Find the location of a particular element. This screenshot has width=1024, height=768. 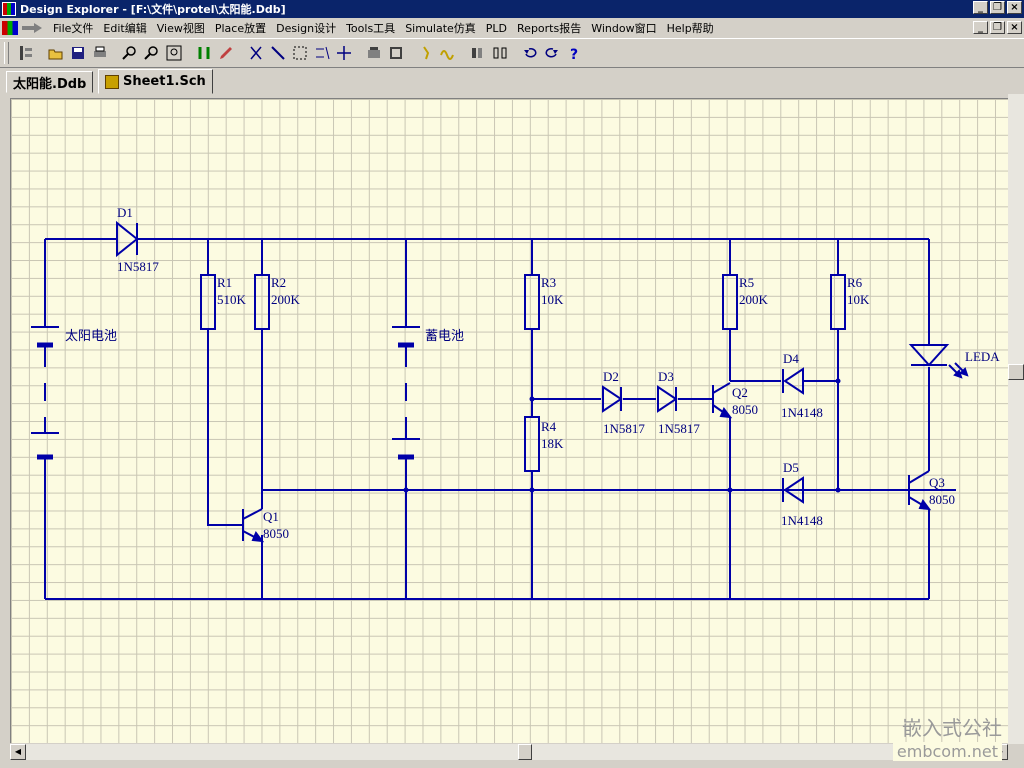

transistor-q1 is located at coordinates (253, 525).